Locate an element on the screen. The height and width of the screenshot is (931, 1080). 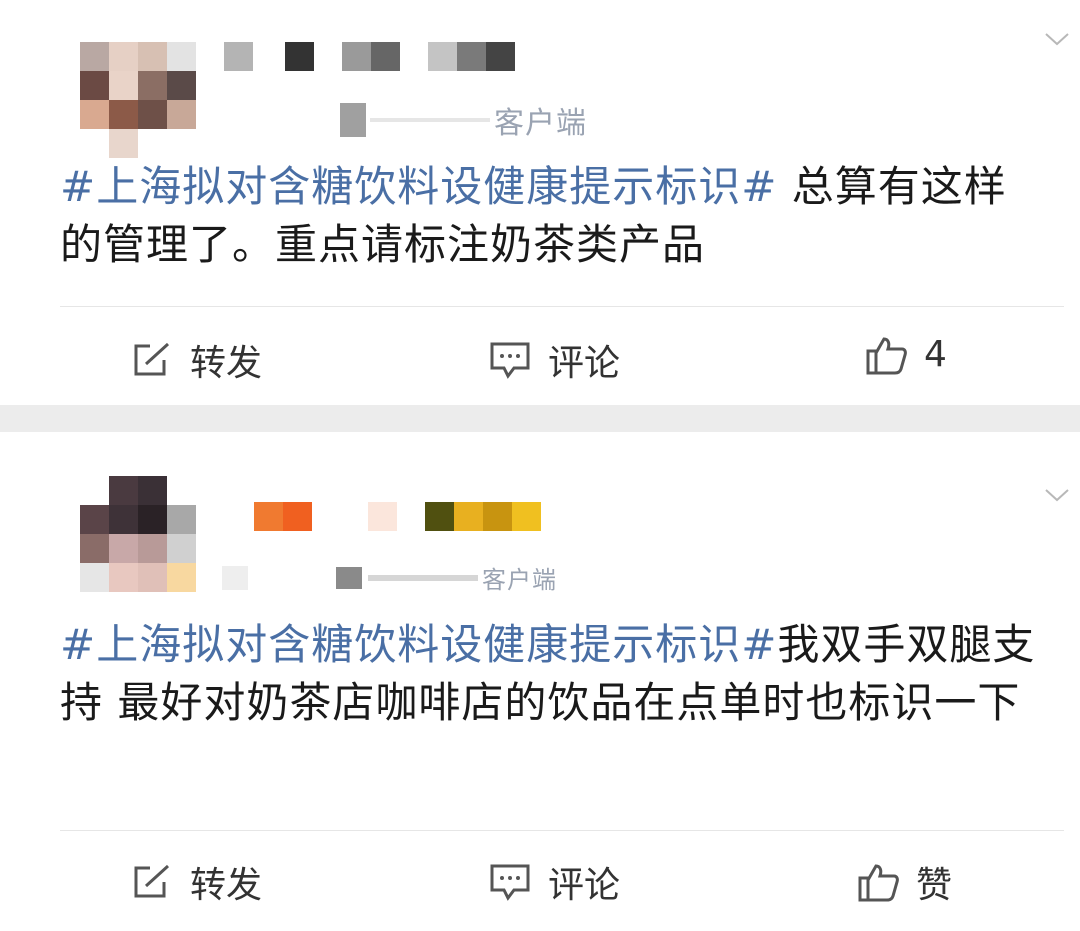
post-text: #上海拟对含糖饮料设健康提示标识# 总算有这样的管理了。重点请标注奶茶类产品 is located at coordinates (550, 216).